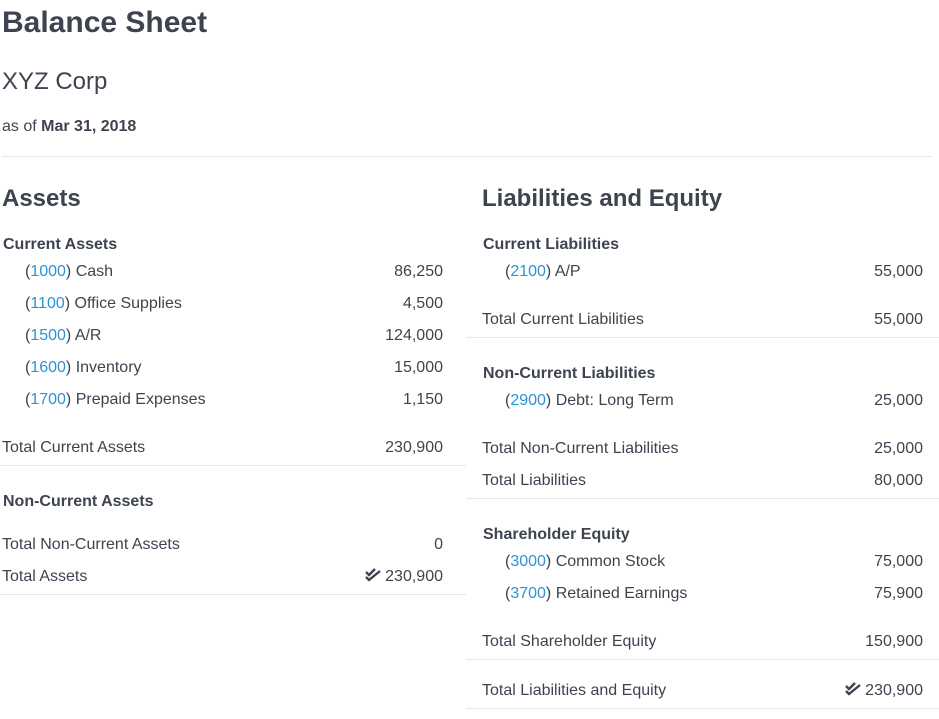 This screenshot has height=719, width=939. Describe the element at coordinates (438, 544) in the screenshot. I see `total-amount: 0` at that location.